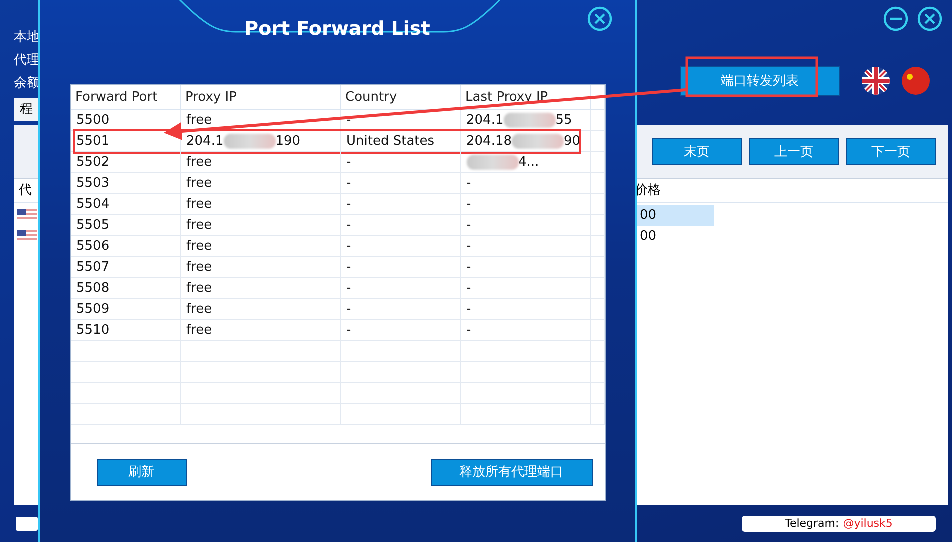 Image resolution: width=952 pixels, height=542 pixels. I want to click on pager-button: 末页, so click(697, 151).